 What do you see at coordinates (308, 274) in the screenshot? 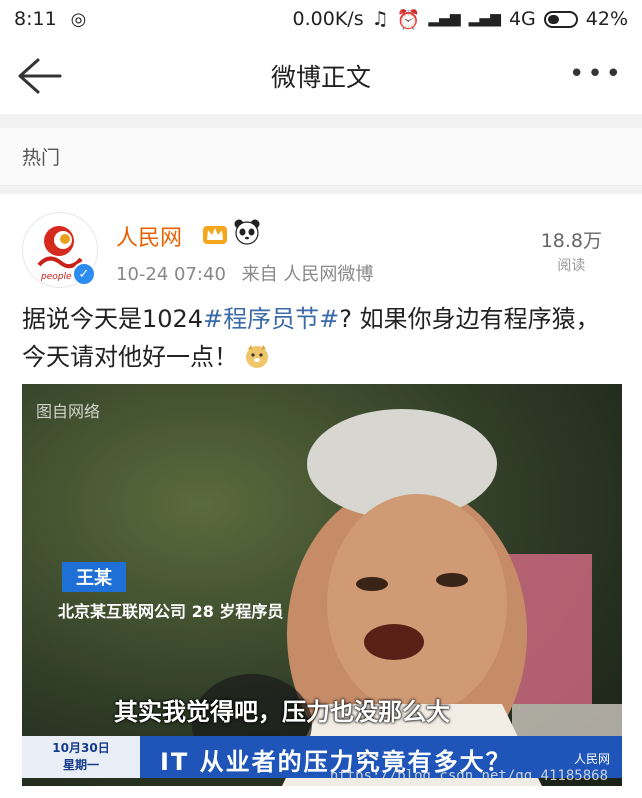
I see `post-source: 来自 人民网微博` at bounding box center [308, 274].